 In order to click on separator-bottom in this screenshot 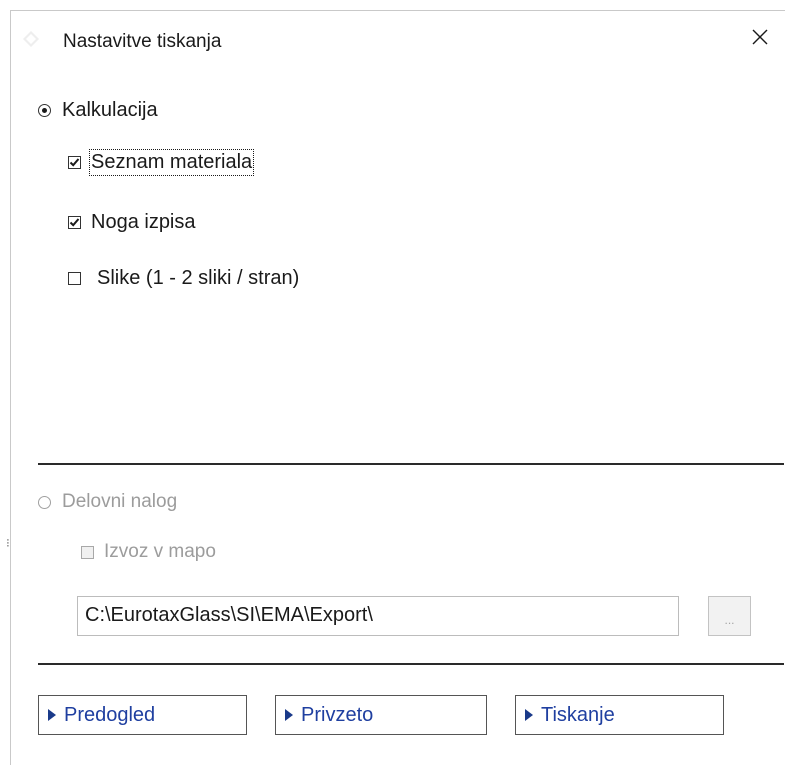, I will do `click(411, 664)`.